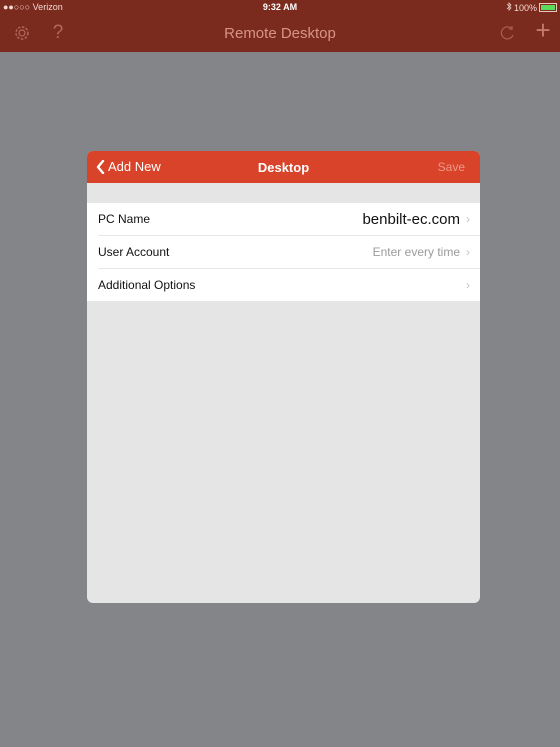  I want to click on additional-options-row: Additional Options ›, so click(289, 284).